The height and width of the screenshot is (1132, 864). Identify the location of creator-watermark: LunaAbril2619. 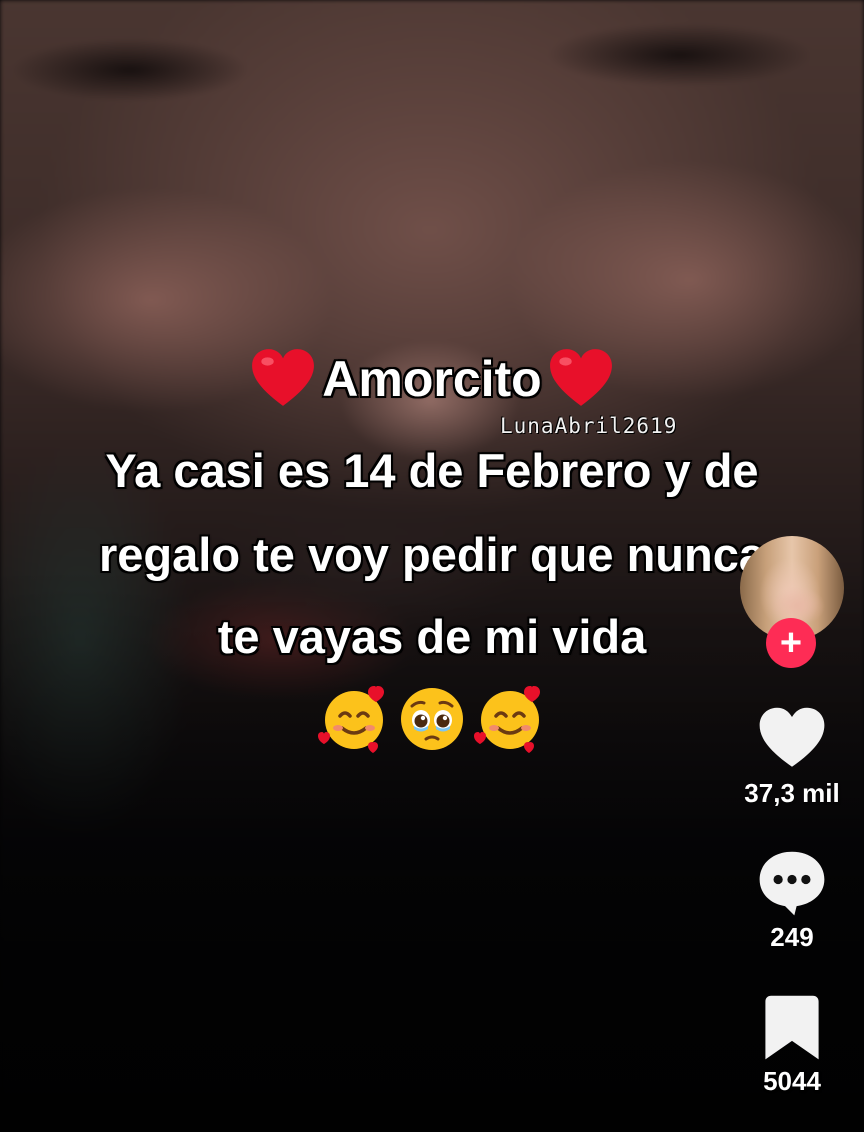
(589, 426).